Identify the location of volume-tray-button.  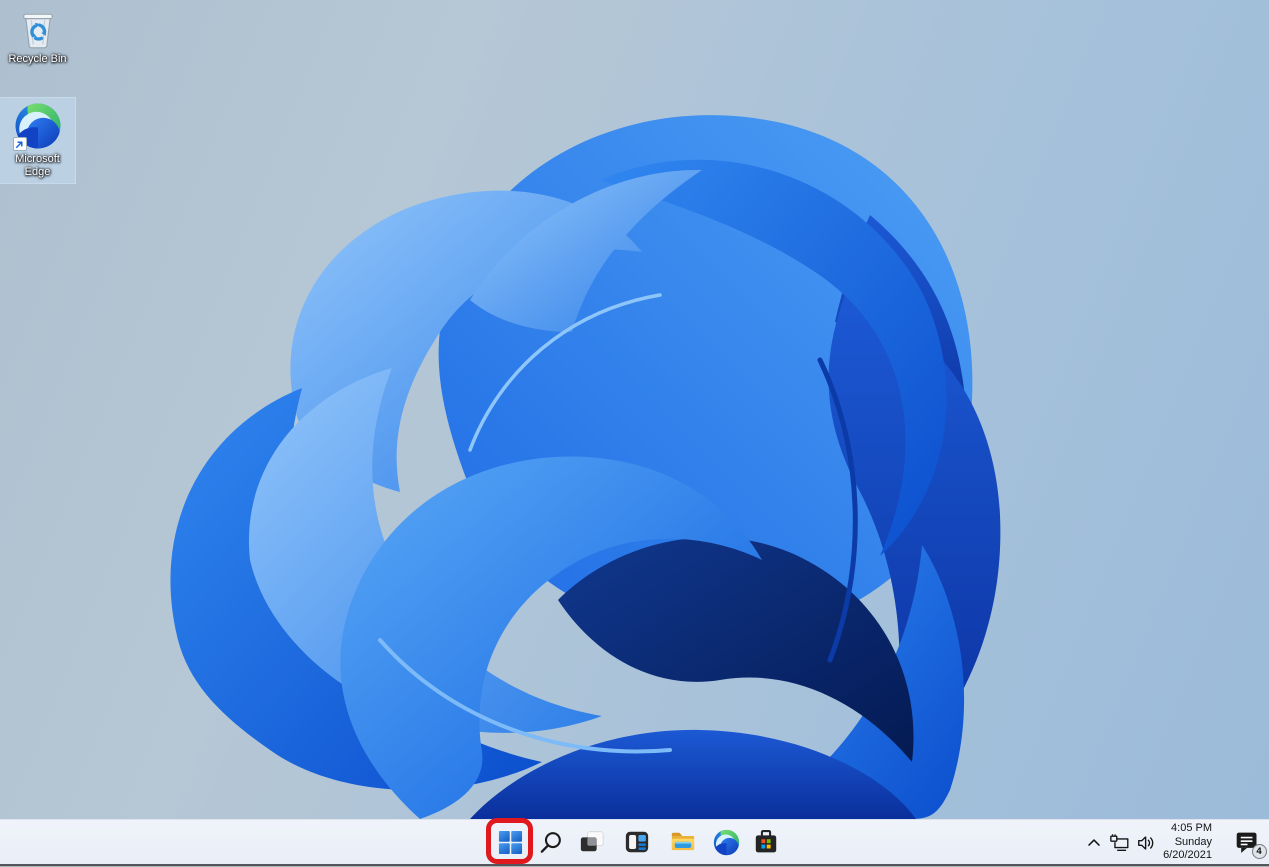
(1146, 842).